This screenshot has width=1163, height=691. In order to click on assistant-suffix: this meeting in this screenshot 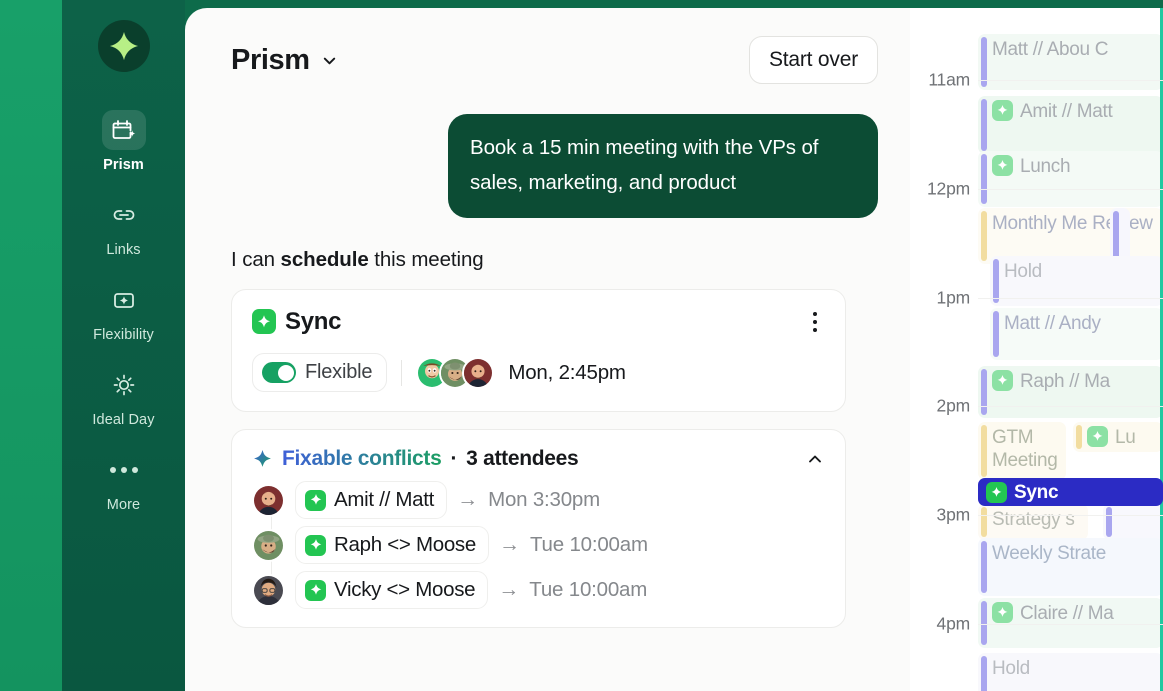, I will do `click(426, 259)`.